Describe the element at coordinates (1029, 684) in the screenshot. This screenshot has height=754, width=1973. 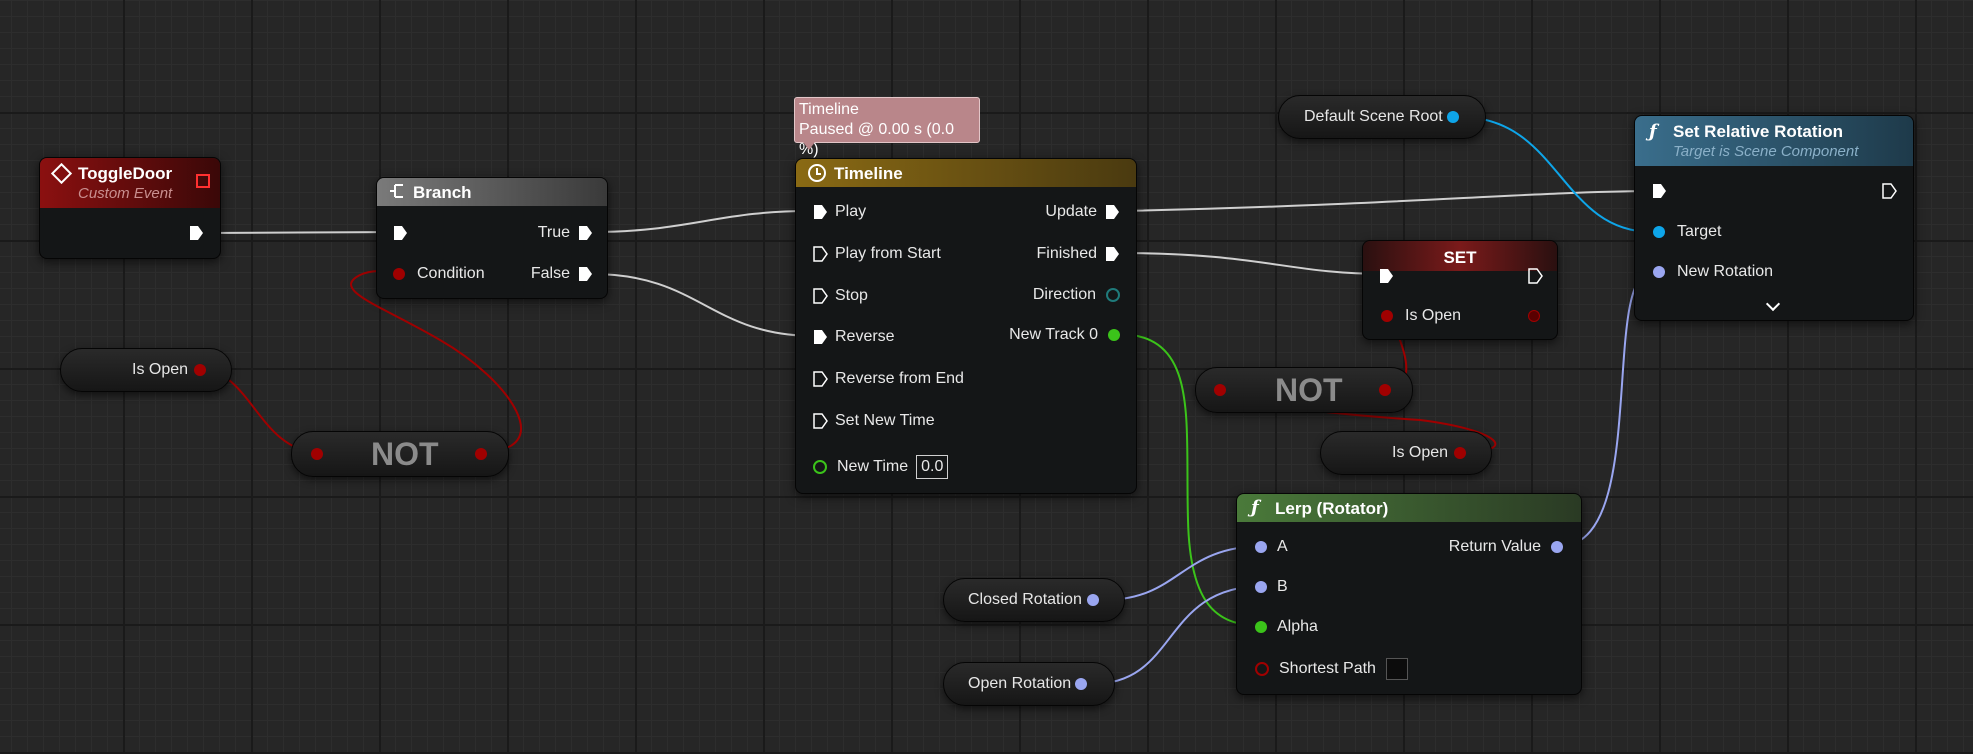
I see `open-rotation-getter: Open Rotation` at that location.